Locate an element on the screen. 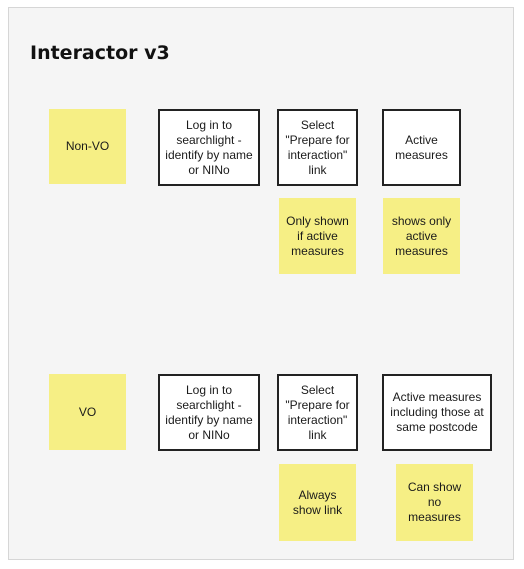  sticky-note-measures-vo: Can show no measures is located at coordinates (434, 502).